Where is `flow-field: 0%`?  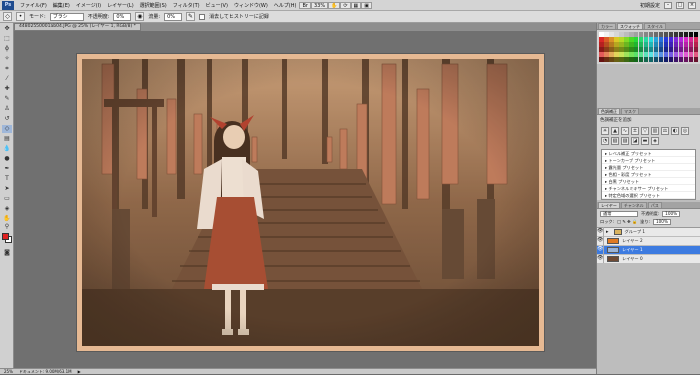 flow-field: 0% is located at coordinates (173, 16).